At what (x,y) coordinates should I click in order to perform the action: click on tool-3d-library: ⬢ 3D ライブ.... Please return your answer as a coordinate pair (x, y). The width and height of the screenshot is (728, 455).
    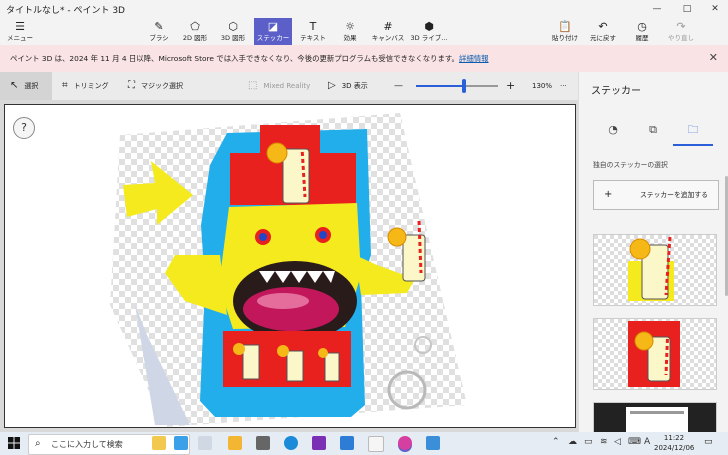
    Looking at the image, I should click on (429, 31).